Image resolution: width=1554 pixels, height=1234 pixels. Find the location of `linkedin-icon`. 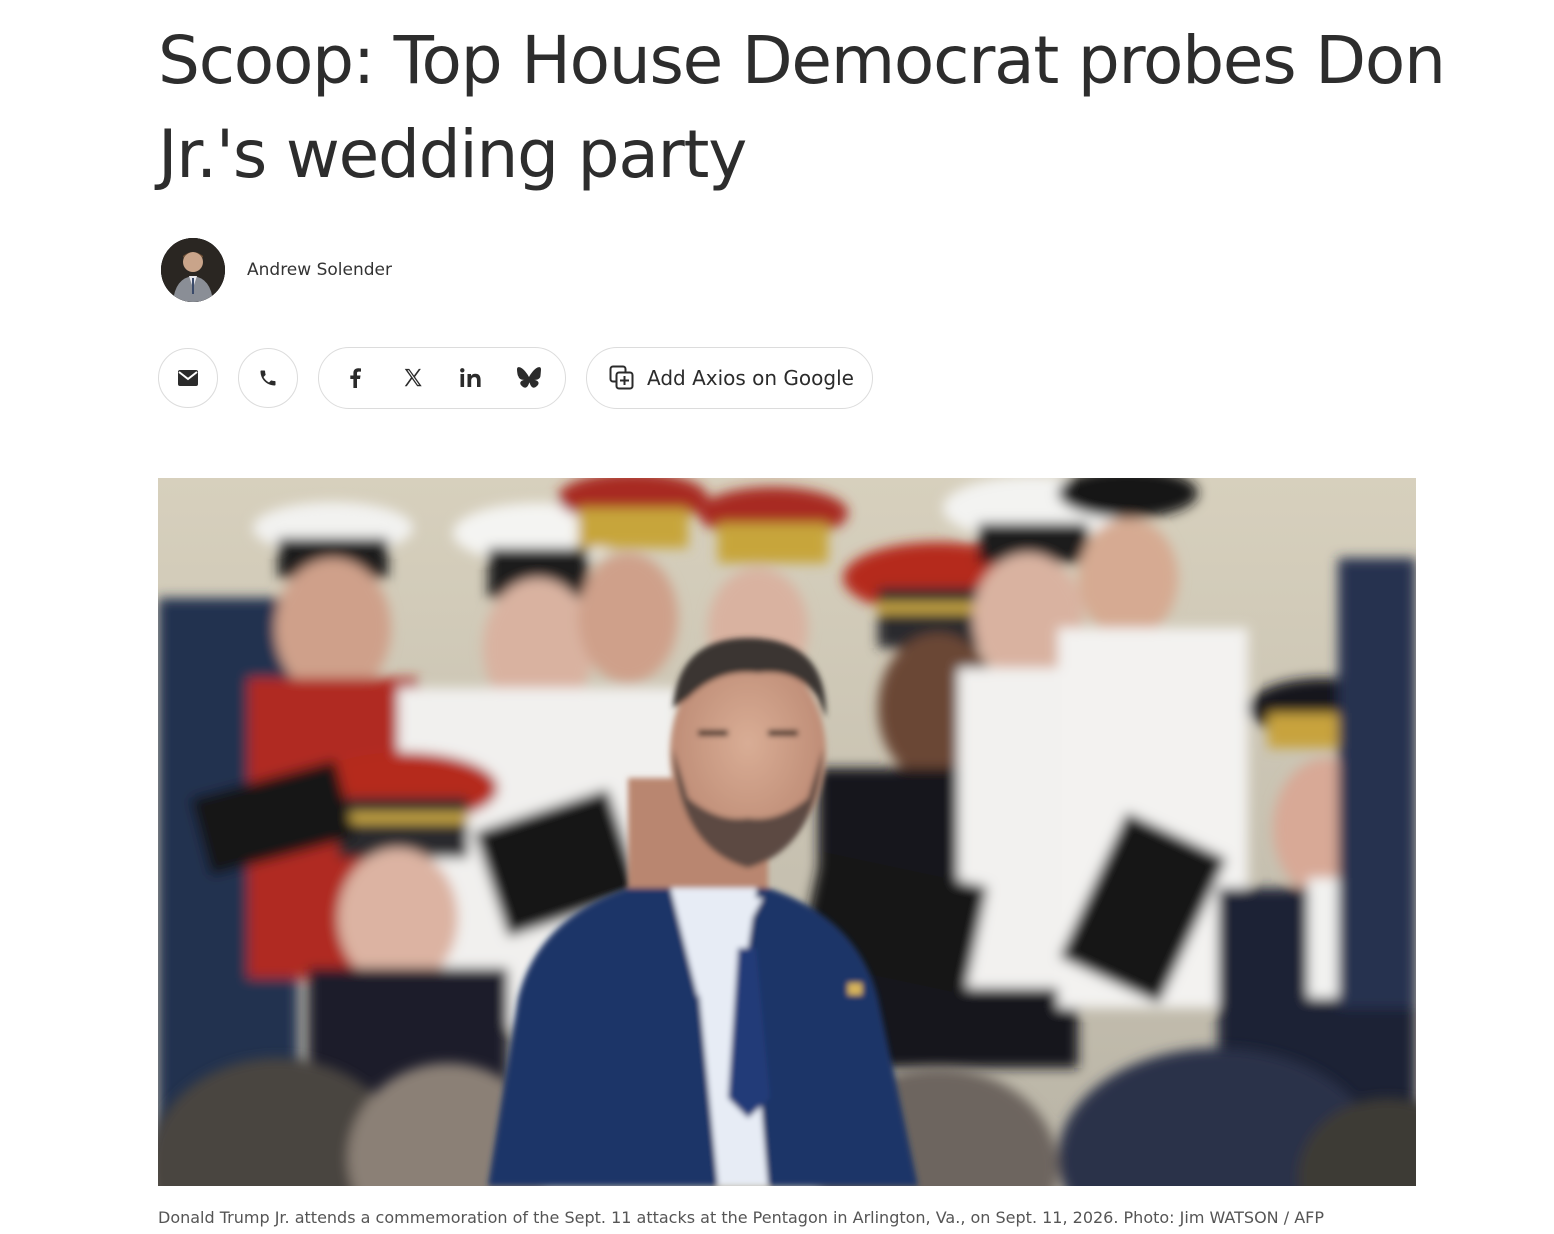

linkedin-icon is located at coordinates (470, 377).